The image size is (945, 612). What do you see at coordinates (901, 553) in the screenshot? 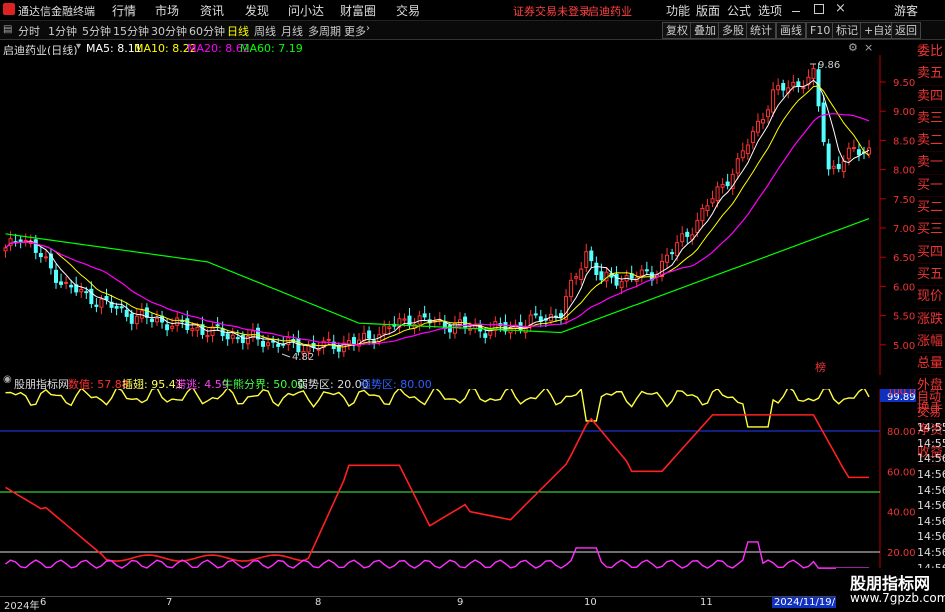
I see `indicator-tick-label: 20.00` at bounding box center [901, 553].